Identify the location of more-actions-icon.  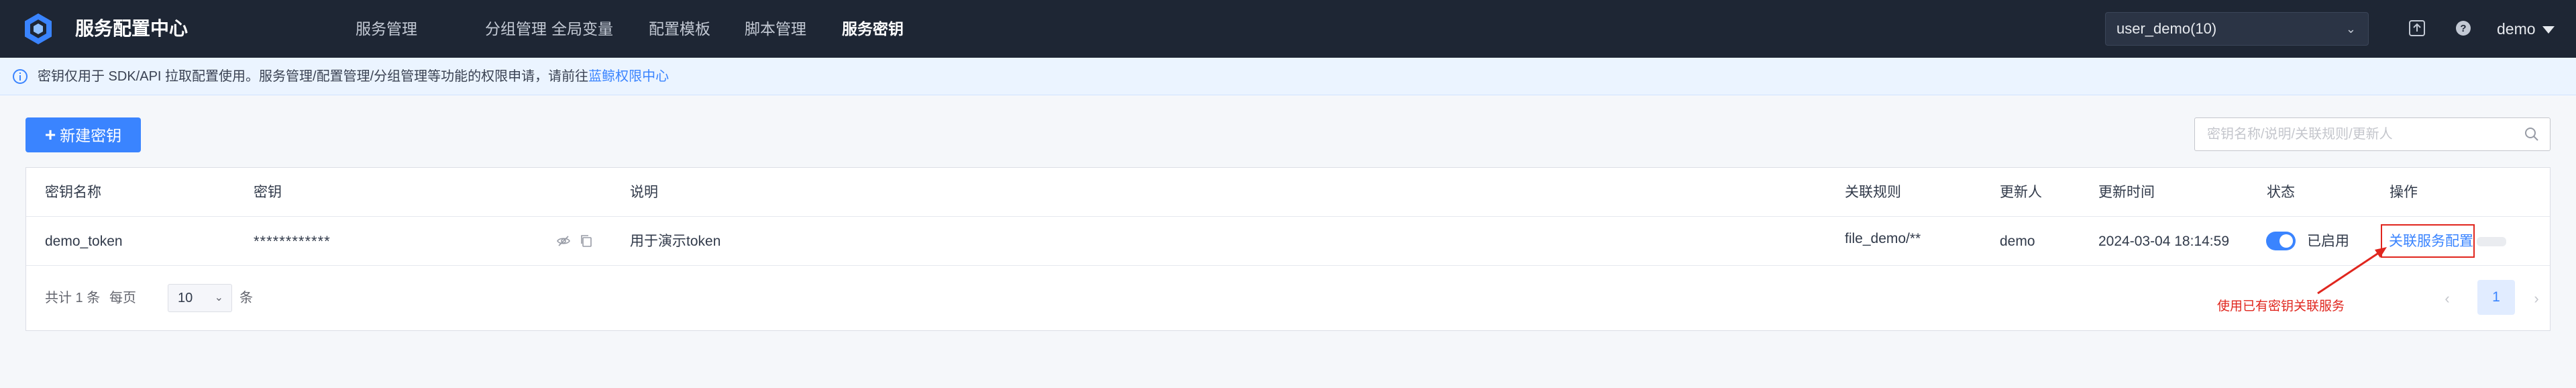
(2491, 241).